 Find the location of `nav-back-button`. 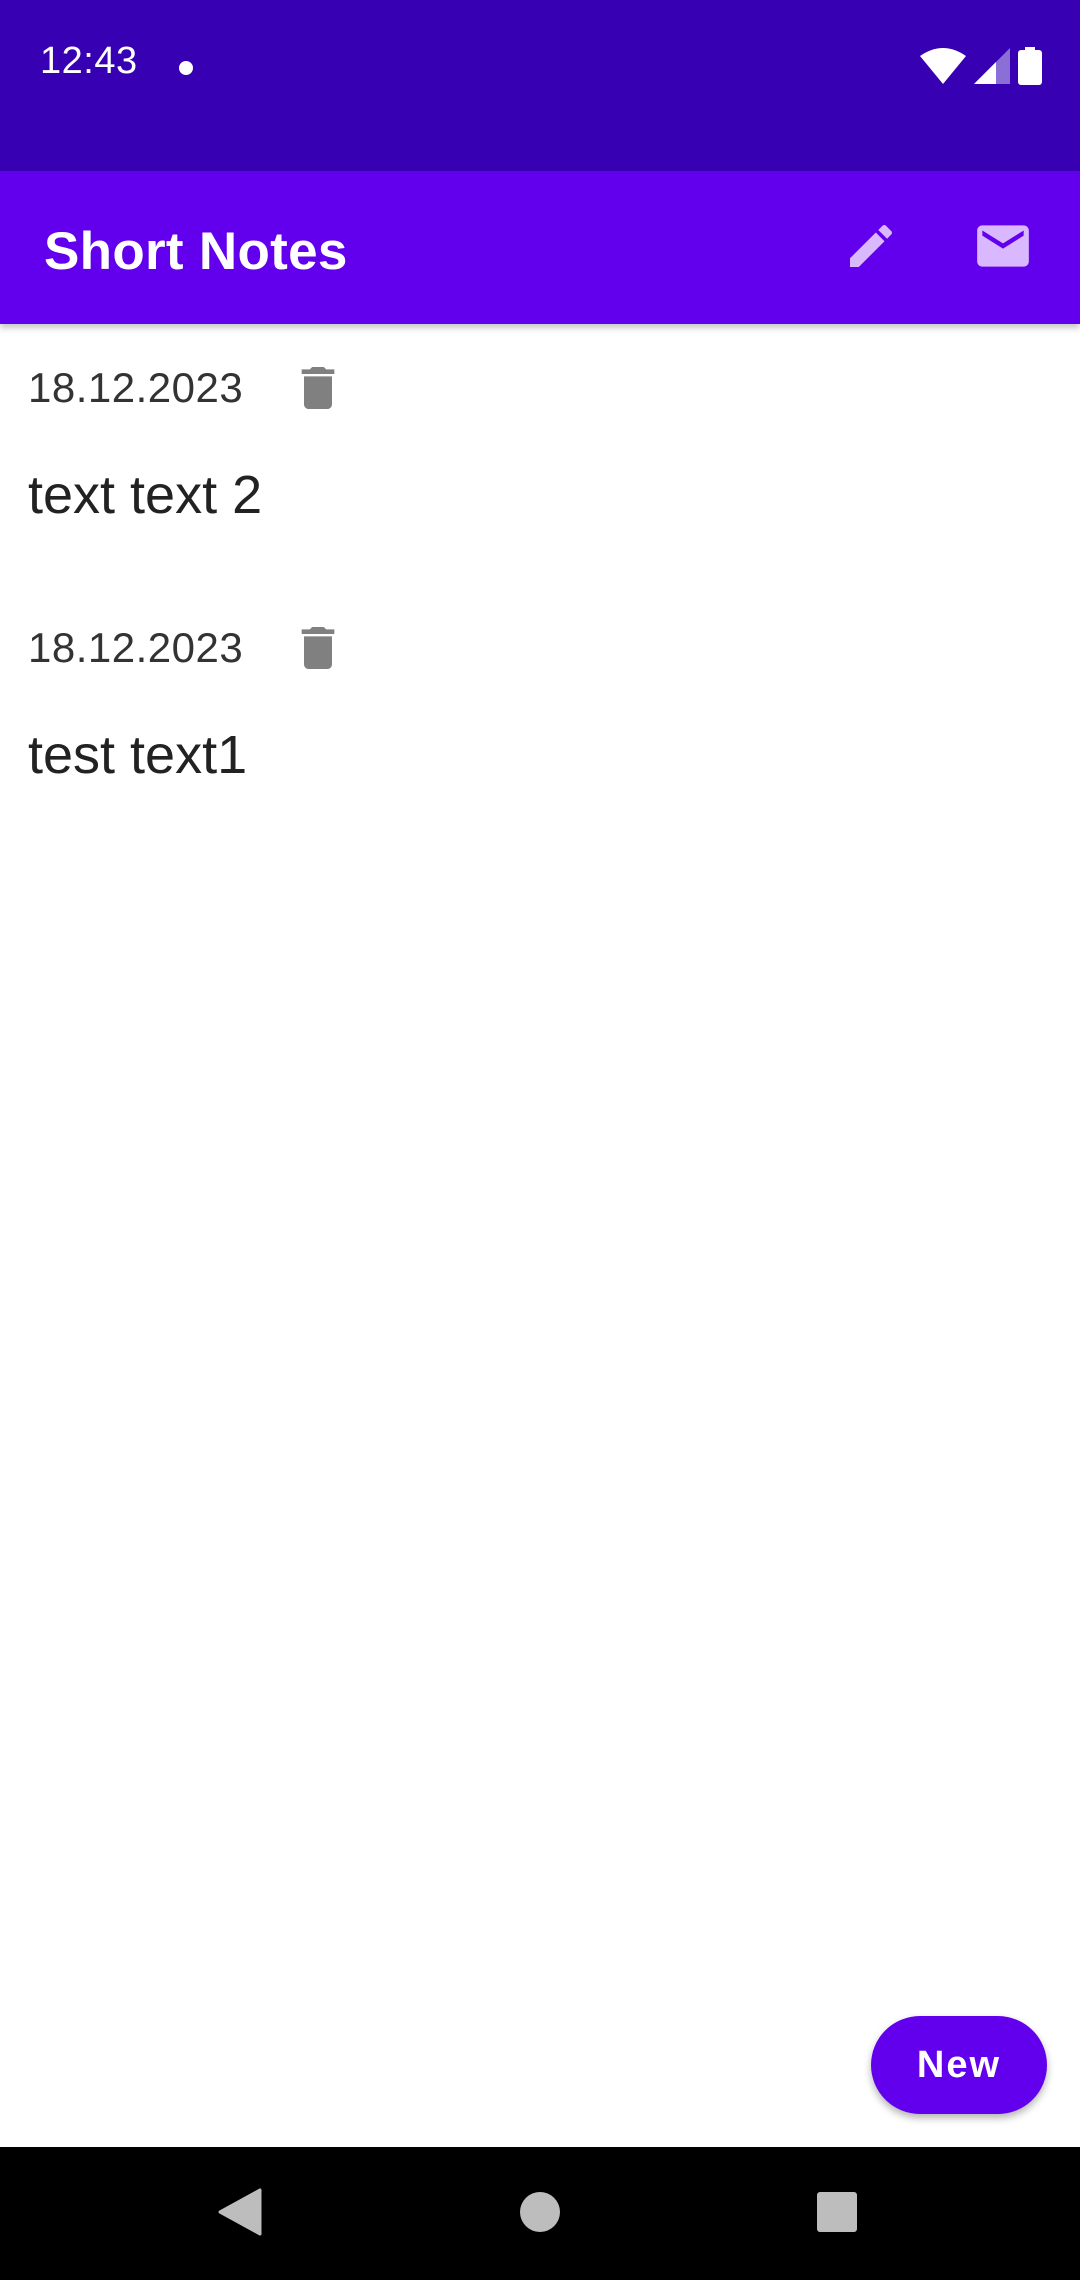

nav-back-button is located at coordinates (240, 2214).